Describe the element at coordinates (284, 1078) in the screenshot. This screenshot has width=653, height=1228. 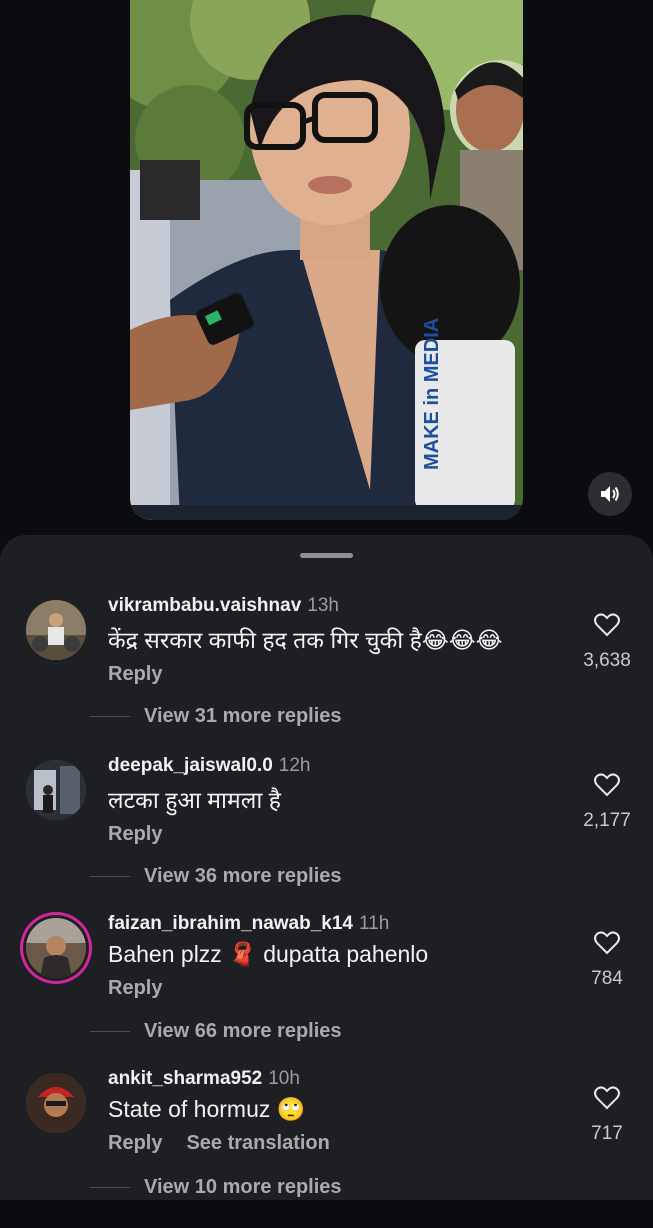
I see `timestamp: 10h` at that location.